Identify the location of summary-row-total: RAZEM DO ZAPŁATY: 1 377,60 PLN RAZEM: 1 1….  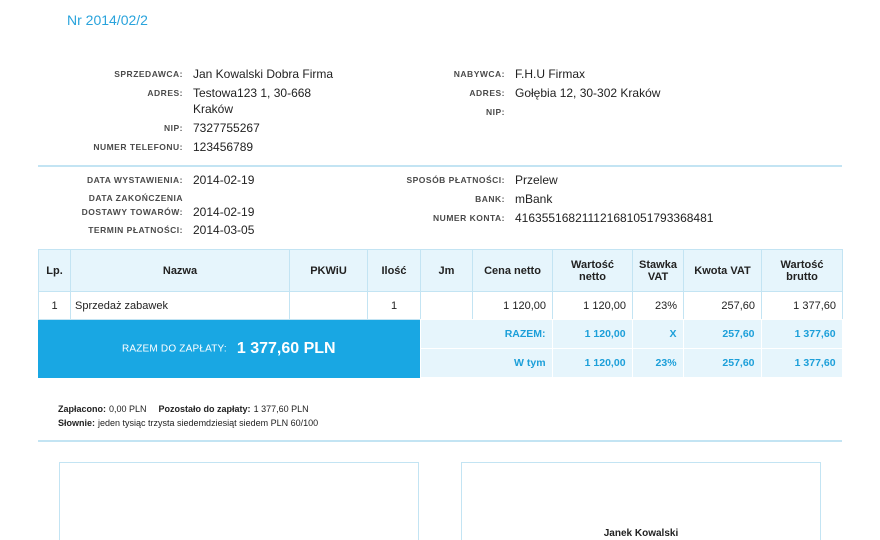
(440, 348).